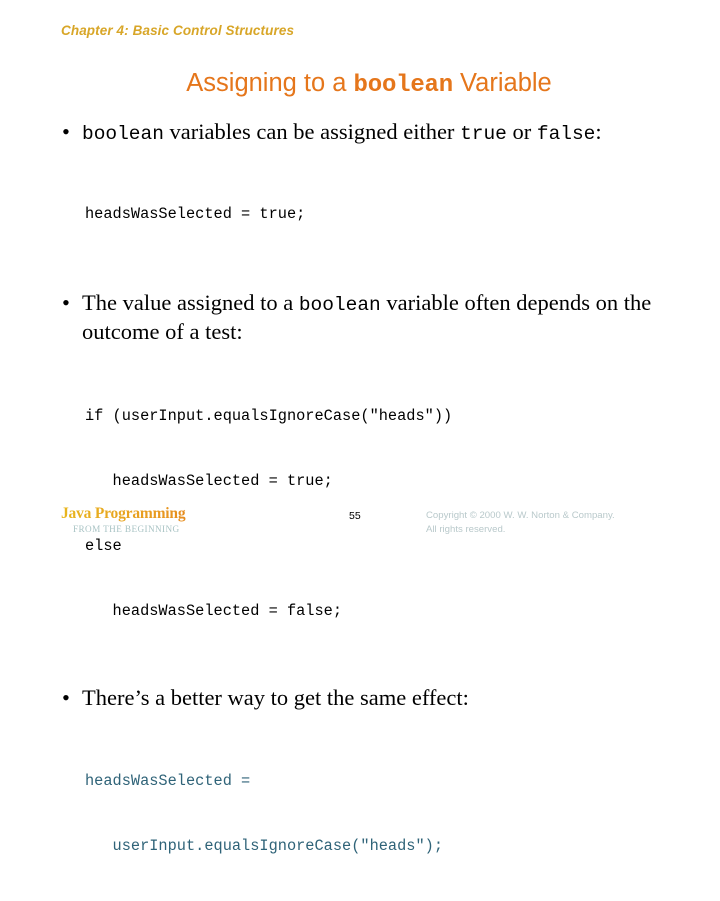 Image resolution: width=720 pixels, height=901 pixels. Describe the element at coordinates (123, 134) in the screenshot. I see `bullet-1-code-1: boolean` at that location.